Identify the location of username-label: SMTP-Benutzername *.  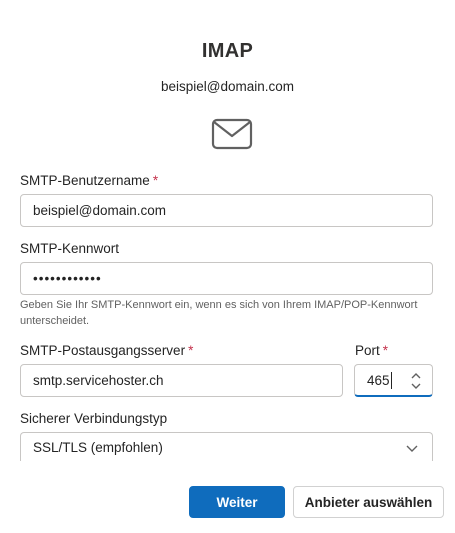
(89, 180).